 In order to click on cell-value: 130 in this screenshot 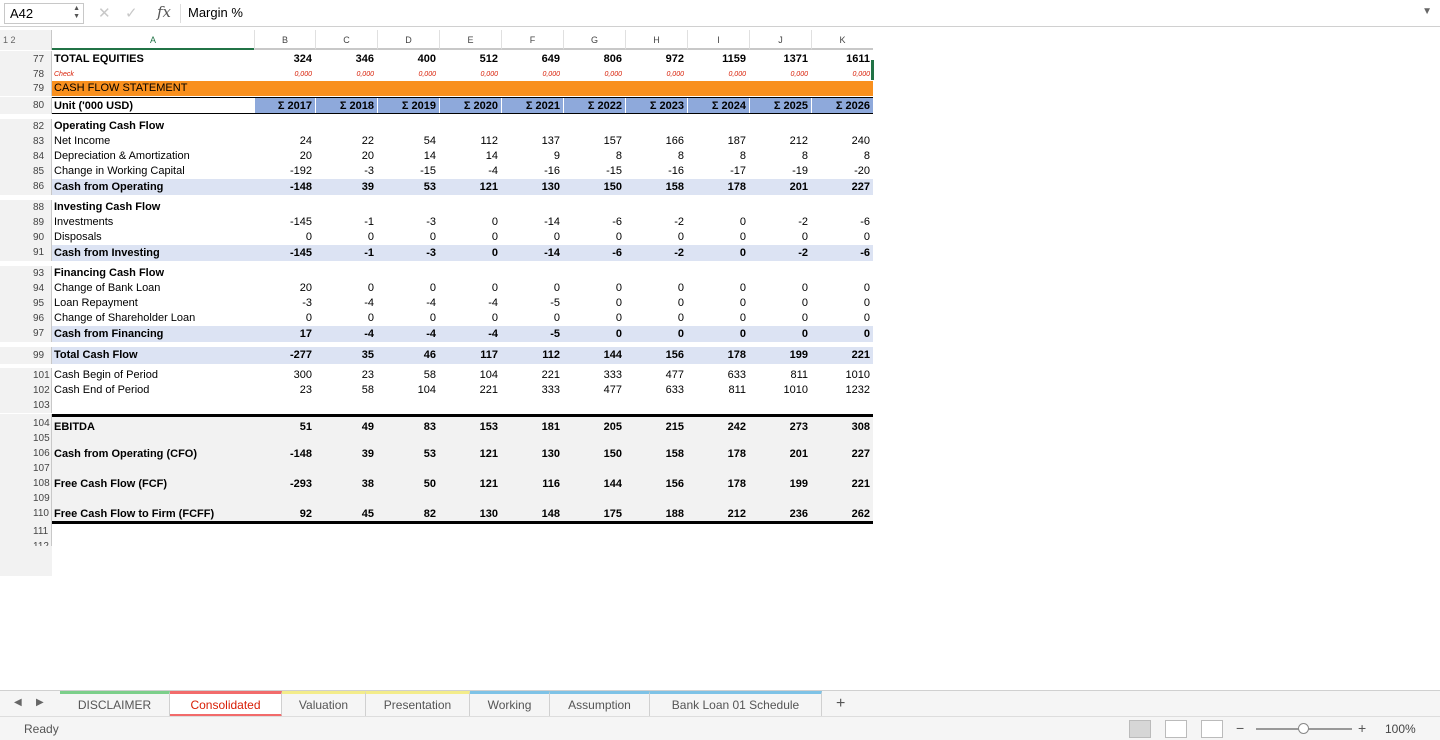, I will do `click(532, 187)`.